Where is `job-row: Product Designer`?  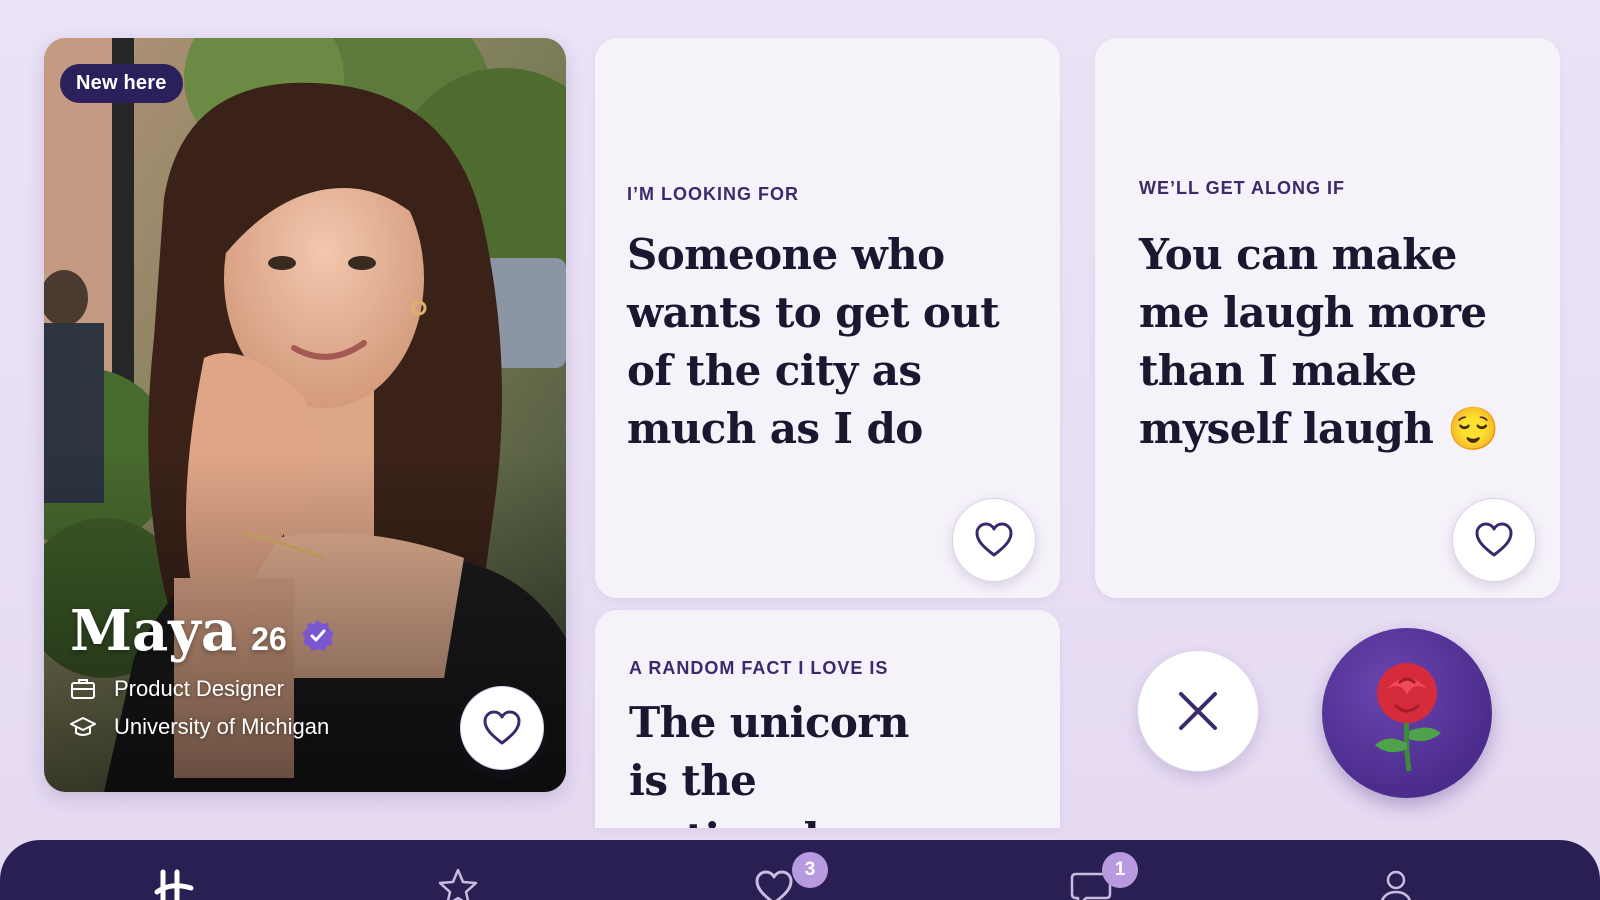 job-row: Product Designer is located at coordinates (202, 689).